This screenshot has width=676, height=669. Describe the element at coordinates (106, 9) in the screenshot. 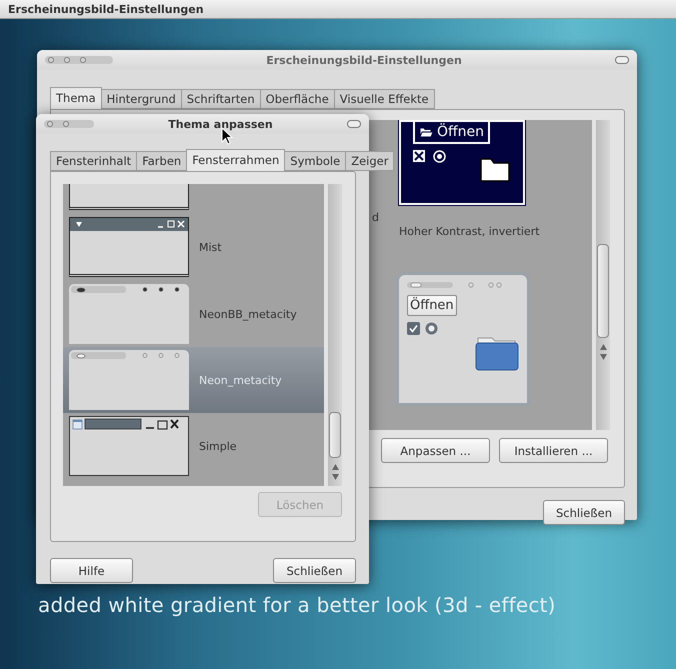

I see `top-bar-title: Erscheinungsbild-Einstellungen` at that location.